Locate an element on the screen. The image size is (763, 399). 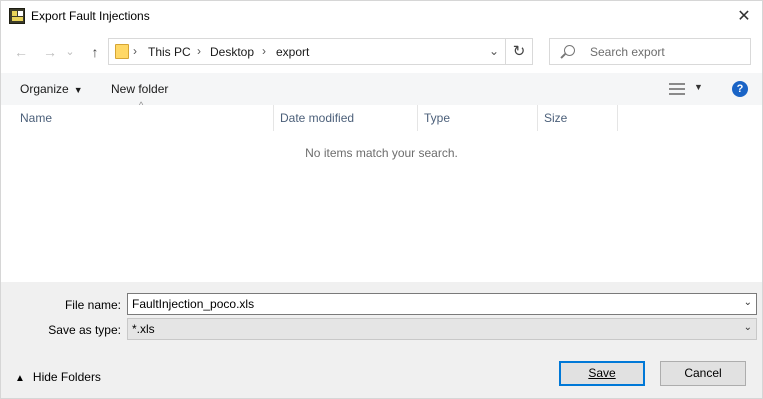
column-header-name: Name is located at coordinates (144, 118).